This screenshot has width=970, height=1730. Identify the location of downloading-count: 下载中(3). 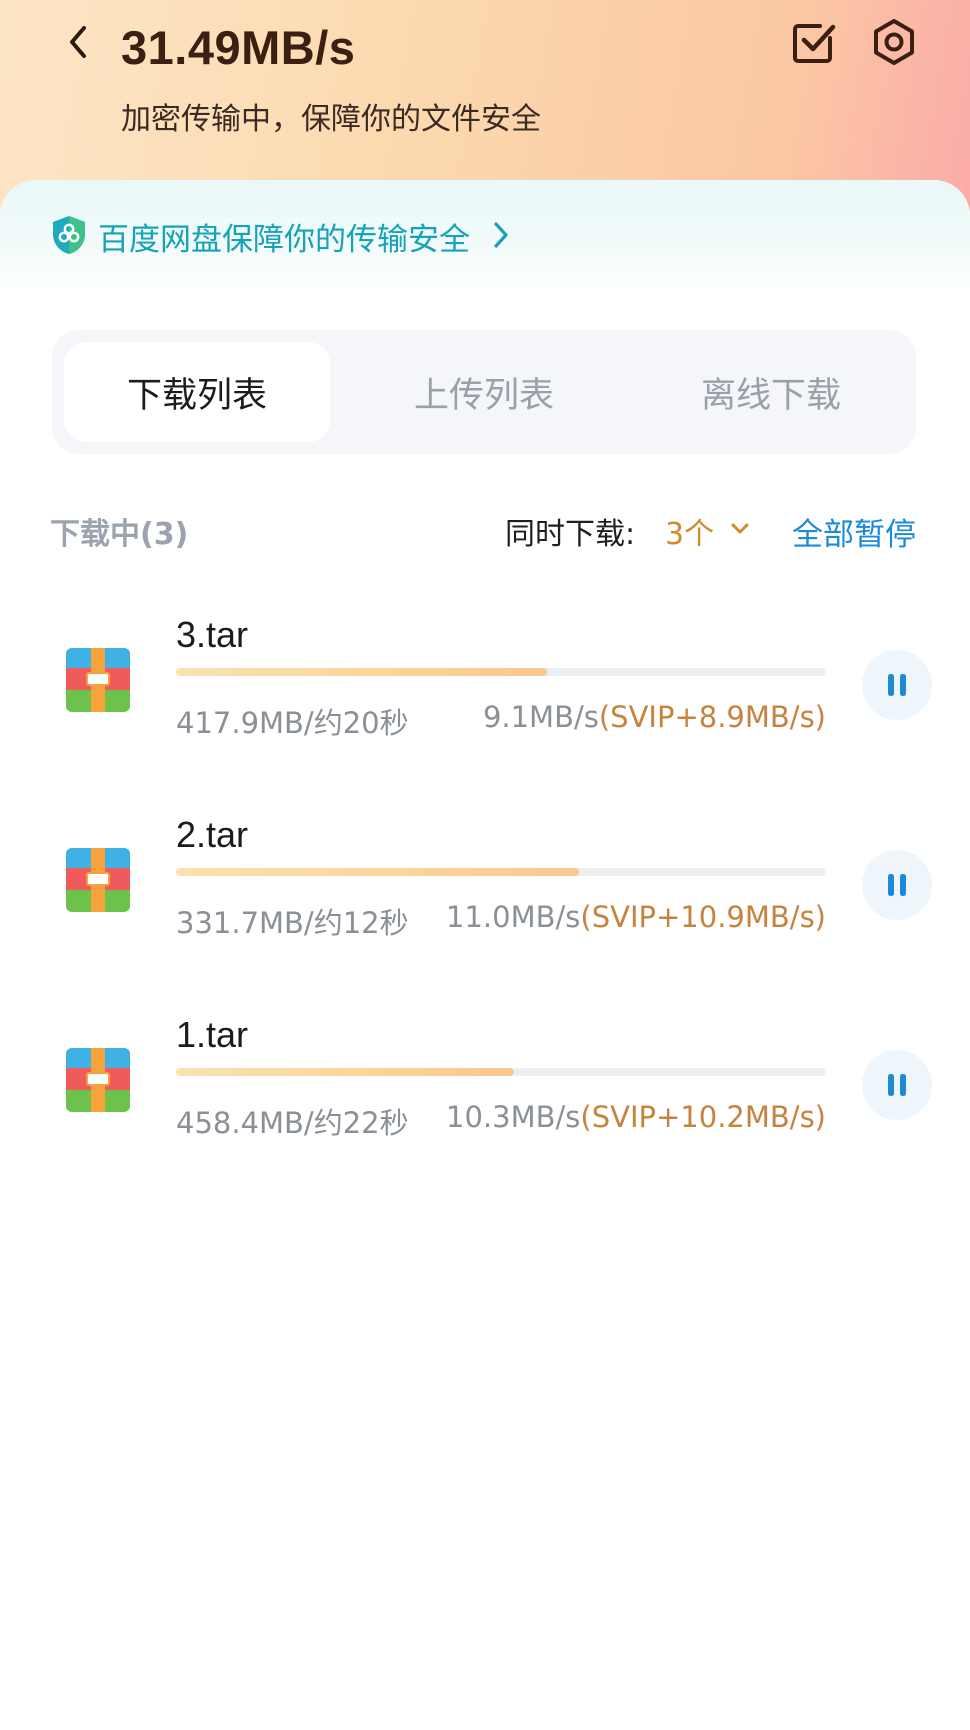
(119, 534).